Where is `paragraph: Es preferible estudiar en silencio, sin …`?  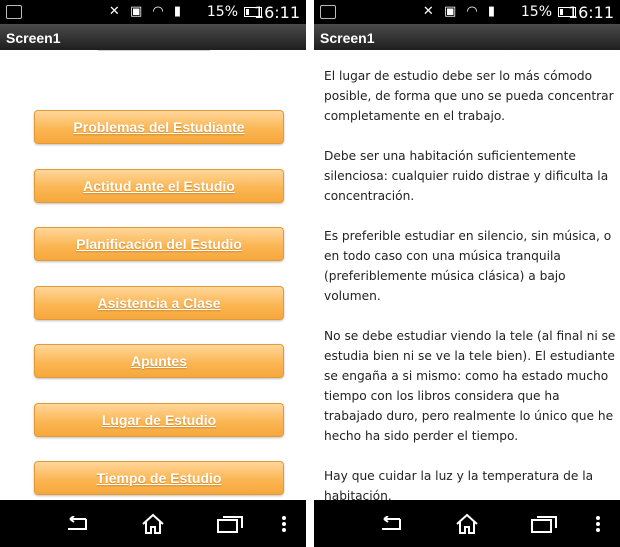
paragraph: Es preferible estudiar en silencio, sin … is located at coordinates (468, 266).